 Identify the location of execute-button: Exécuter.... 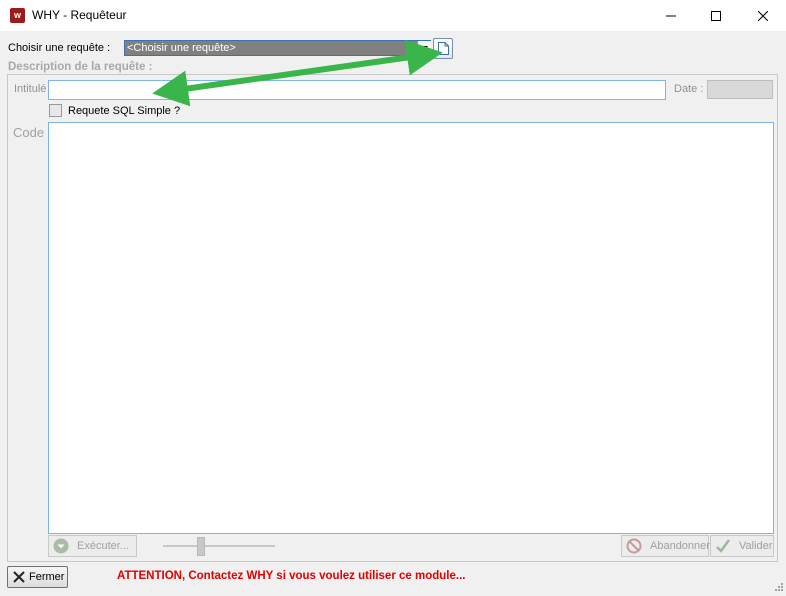
(92, 546).